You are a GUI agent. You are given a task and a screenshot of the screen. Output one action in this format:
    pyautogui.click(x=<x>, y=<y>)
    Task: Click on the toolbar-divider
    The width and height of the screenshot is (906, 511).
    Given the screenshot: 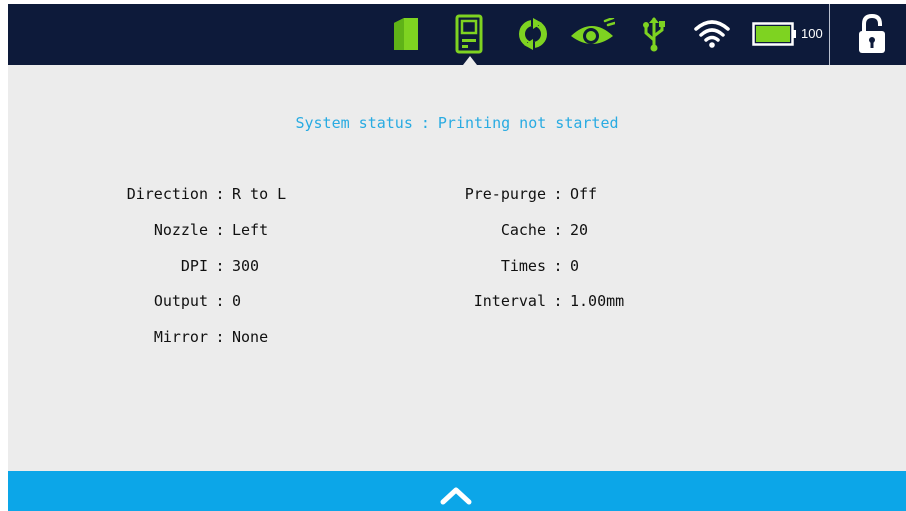 What is the action you would take?
    pyautogui.click(x=829, y=34)
    